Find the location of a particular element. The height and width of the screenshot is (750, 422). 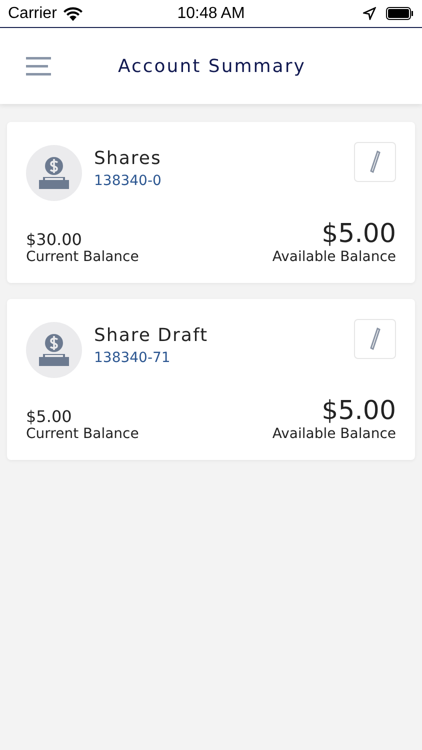

clock-time: 10:48 AM is located at coordinates (211, 13).